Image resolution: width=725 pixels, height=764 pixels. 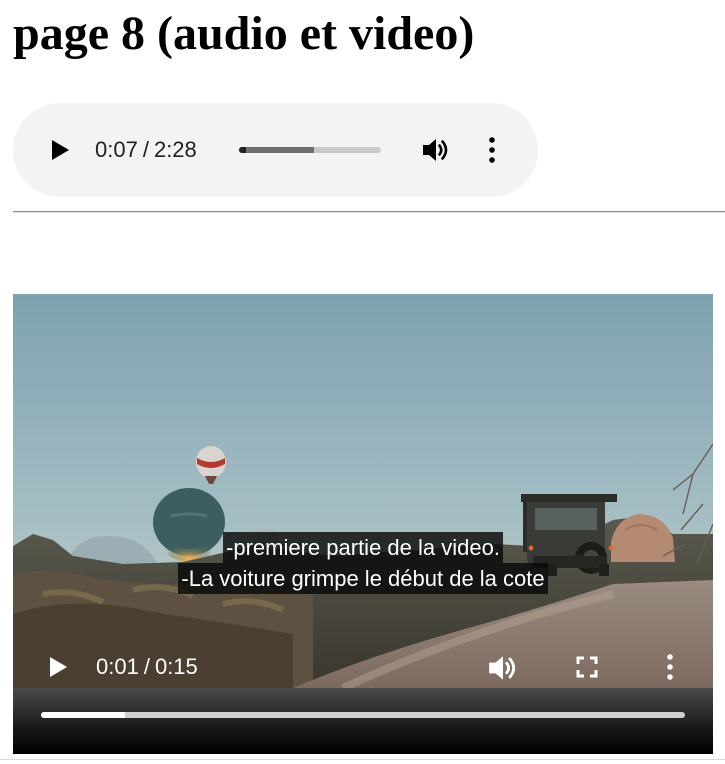 I want to click on page-title: page 8 (audio et video), so click(x=244, y=33).